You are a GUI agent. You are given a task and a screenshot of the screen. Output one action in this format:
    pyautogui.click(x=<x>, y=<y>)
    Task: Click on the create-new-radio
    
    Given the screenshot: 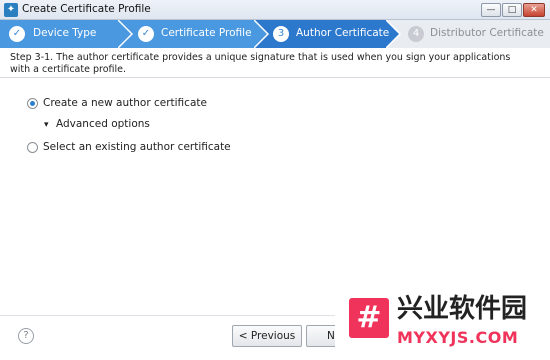 What is the action you would take?
    pyautogui.click(x=32, y=103)
    